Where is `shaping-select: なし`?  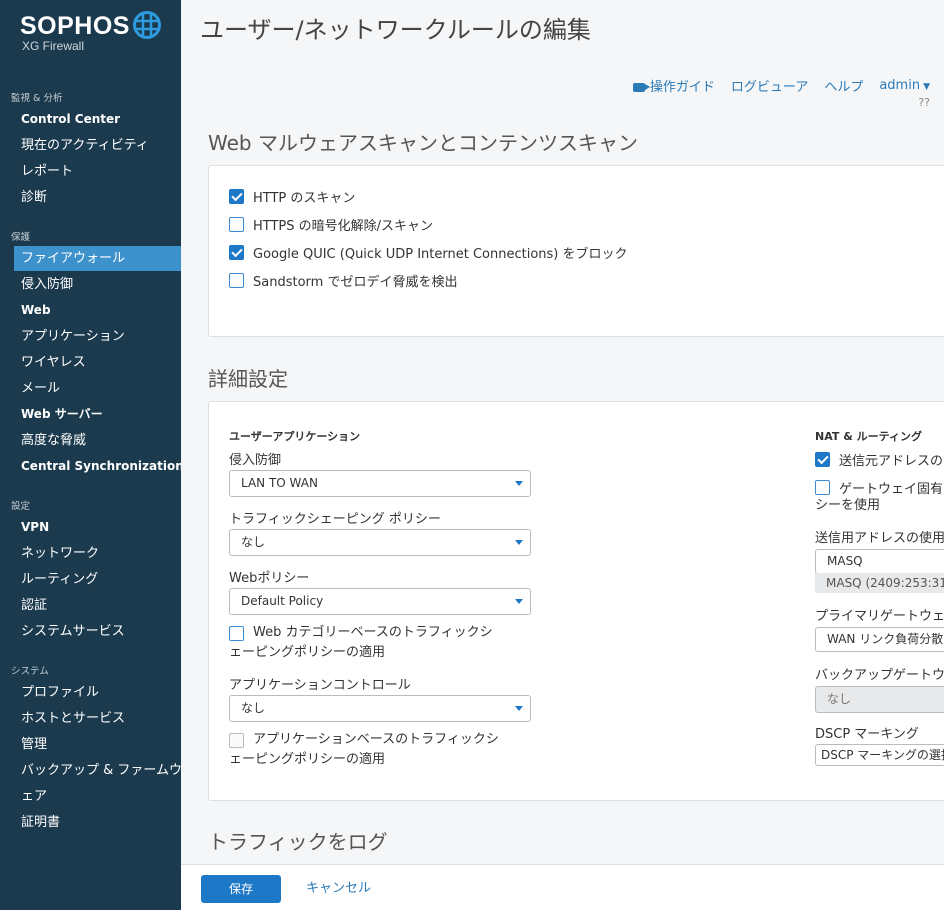
shaping-select: なし is located at coordinates (380, 542).